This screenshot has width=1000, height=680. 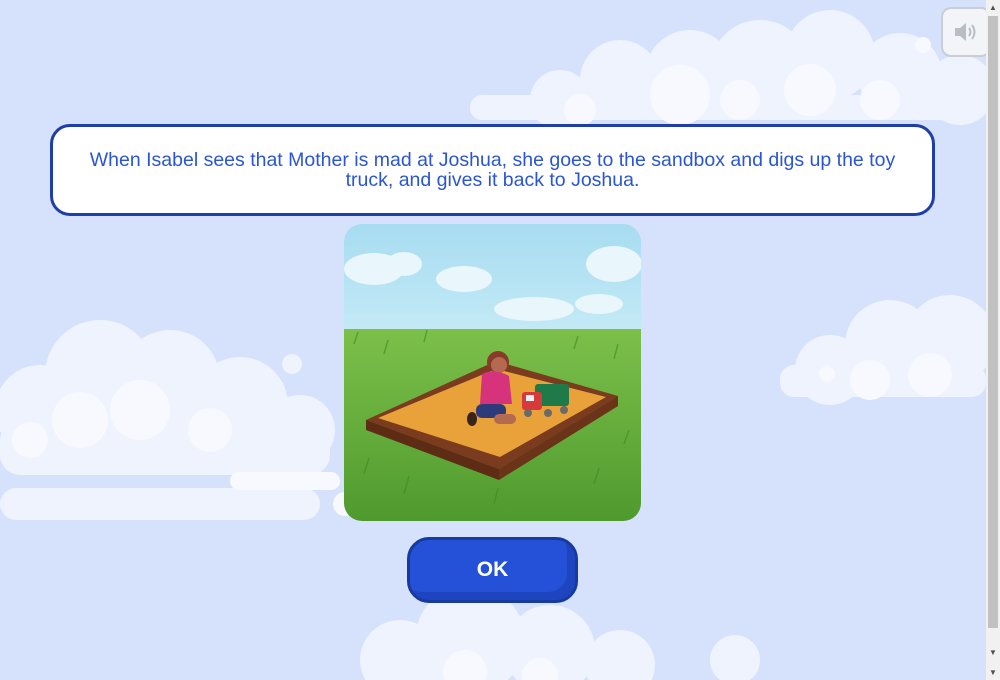 I want to click on sandbox-illustration, so click(x=492, y=372).